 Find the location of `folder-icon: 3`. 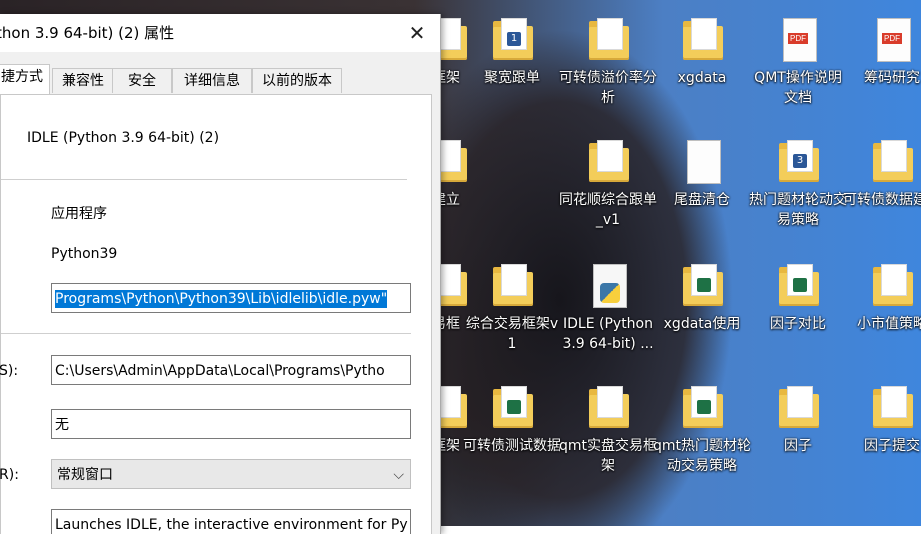

folder-icon: 3 is located at coordinates (798, 162).